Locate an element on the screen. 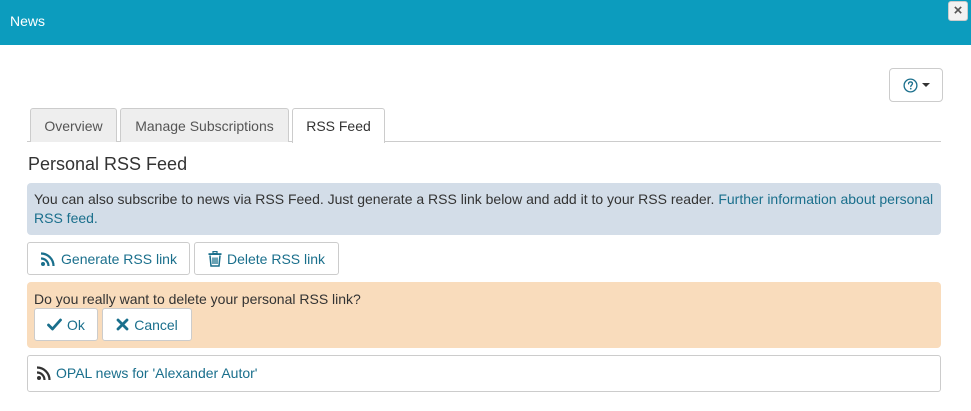 The width and height of the screenshot is (971, 411). delete-rss-link-button: Delete RSS link is located at coordinates (266, 258).